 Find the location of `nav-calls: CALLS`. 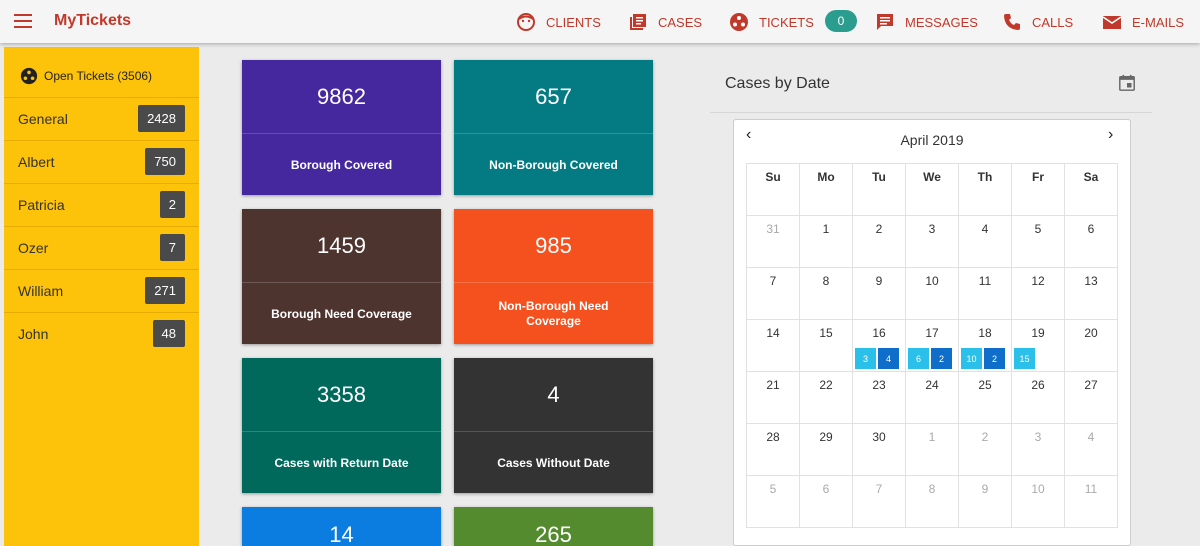

nav-calls: CALLS is located at coordinates (1037, 22).